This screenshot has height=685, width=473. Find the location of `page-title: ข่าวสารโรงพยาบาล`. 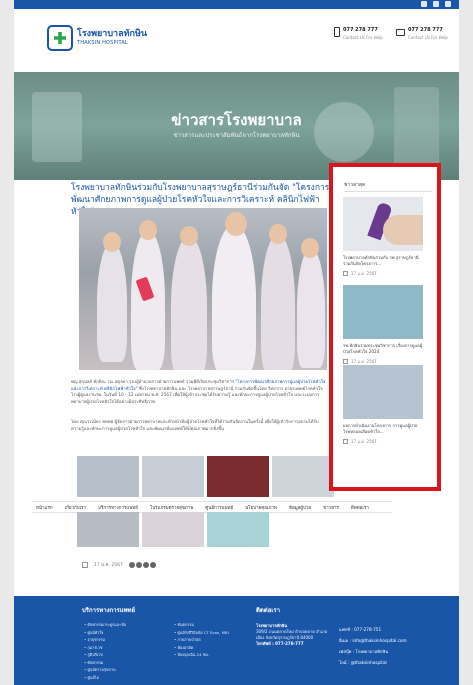

page-title: ข่าวสารโรงพยาบาล is located at coordinates (236, 120).